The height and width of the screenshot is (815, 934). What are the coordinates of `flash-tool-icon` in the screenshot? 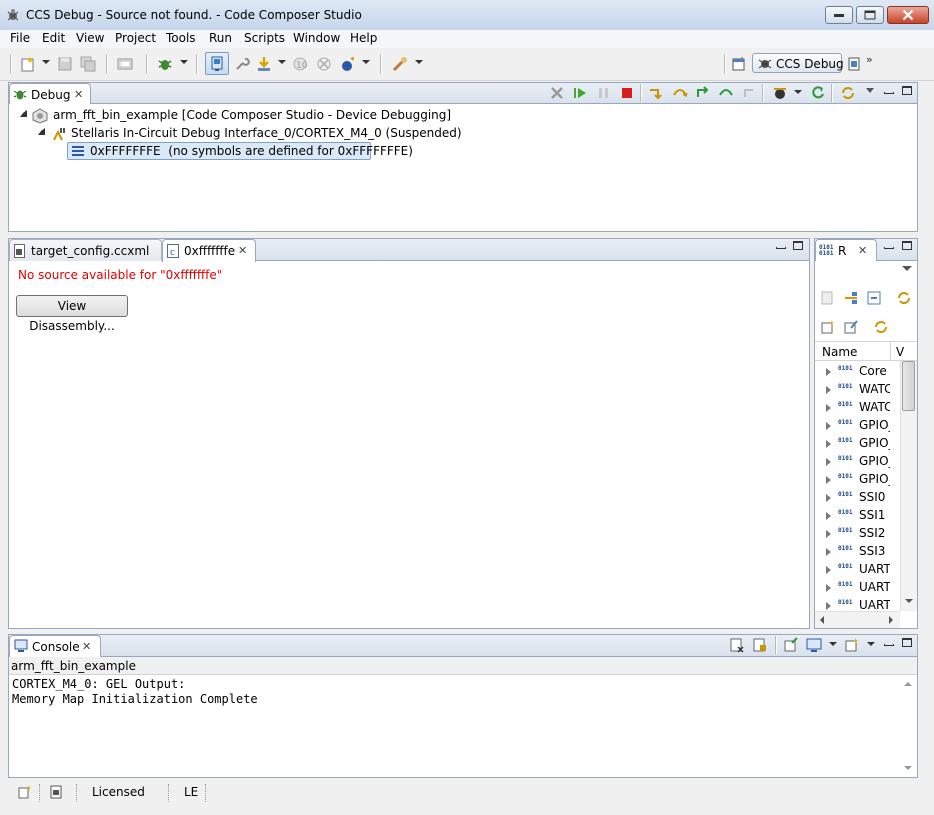 It's located at (400, 64).